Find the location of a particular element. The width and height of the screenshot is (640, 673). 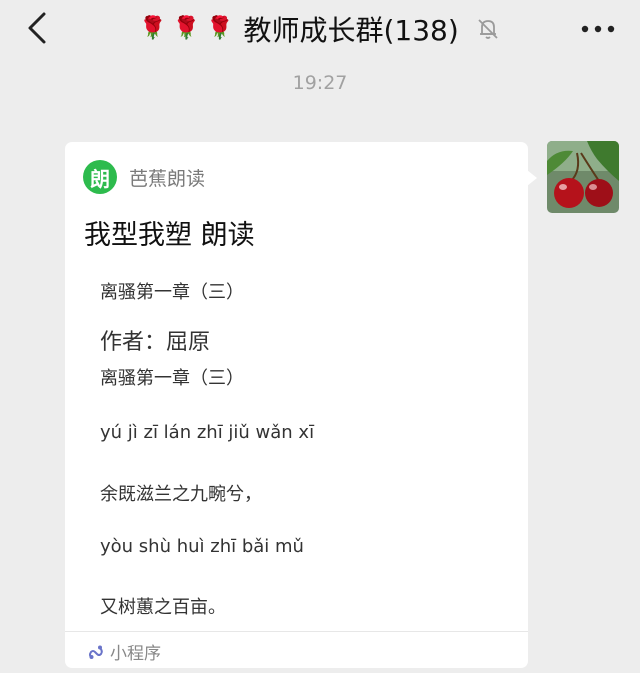

message-timestamp: 19:27 is located at coordinates (320, 83).